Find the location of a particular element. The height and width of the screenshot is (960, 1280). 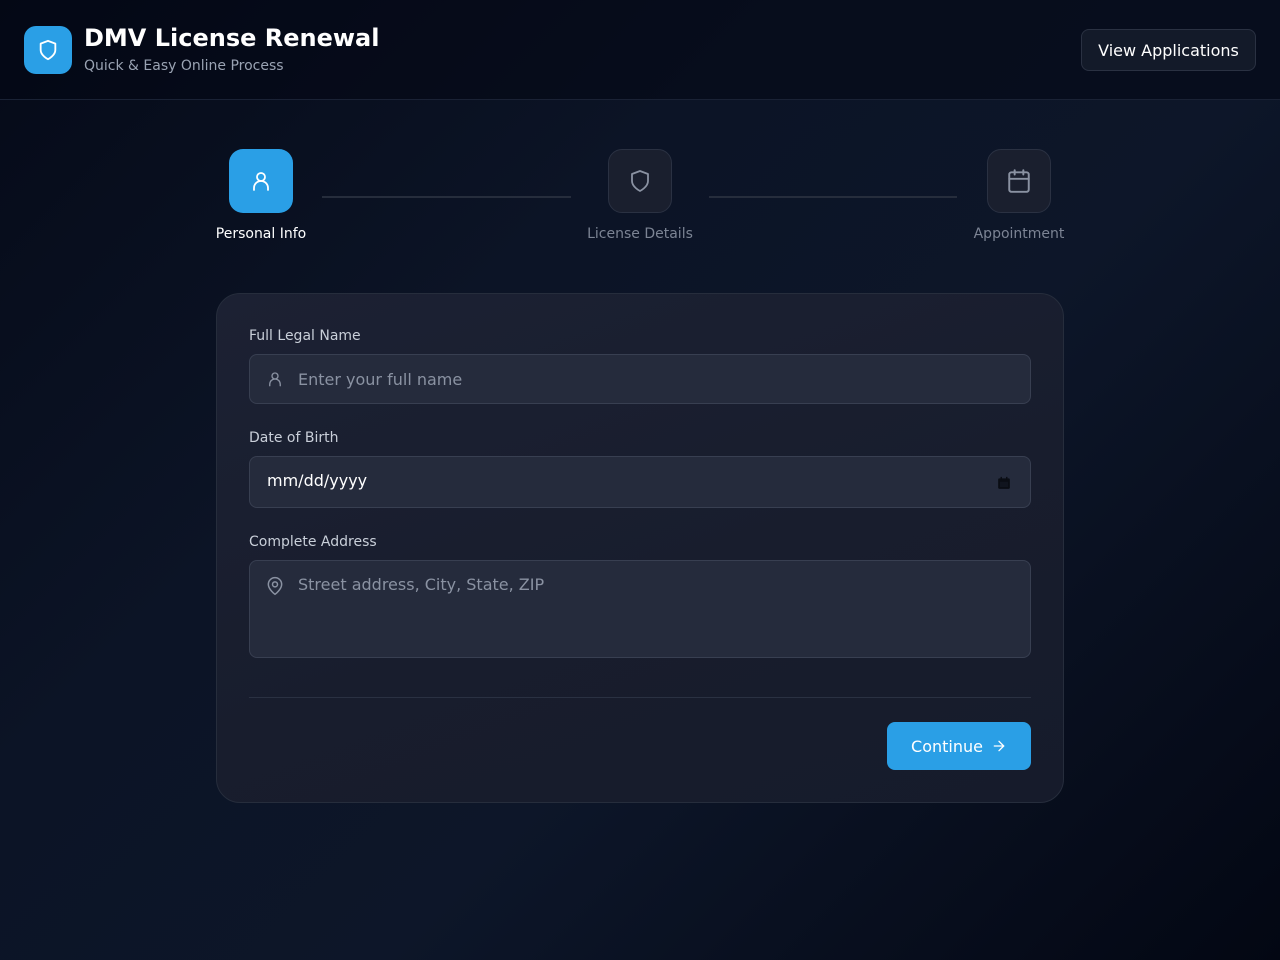

step-personal-info is located at coordinates (261, 181).